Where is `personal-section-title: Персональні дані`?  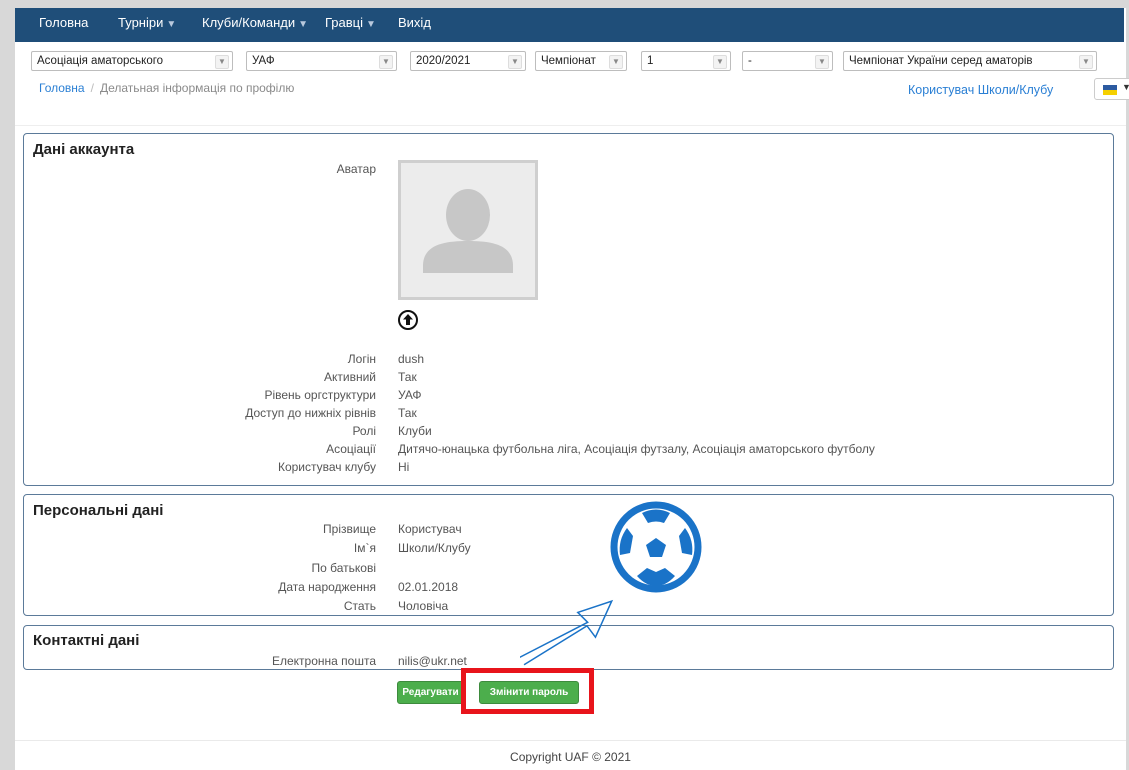
personal-section-title: Персональні дані is located at coordinates (98, 510).